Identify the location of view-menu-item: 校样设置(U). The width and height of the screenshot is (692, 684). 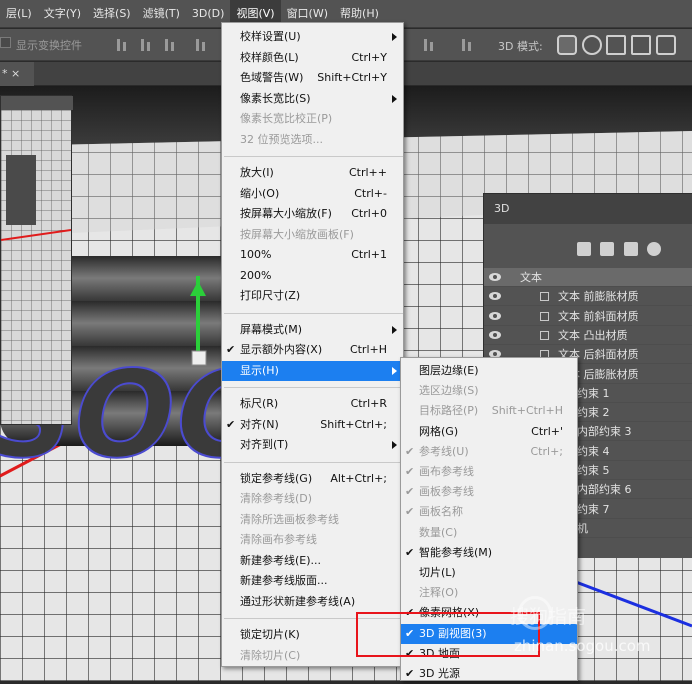
(312, 37).